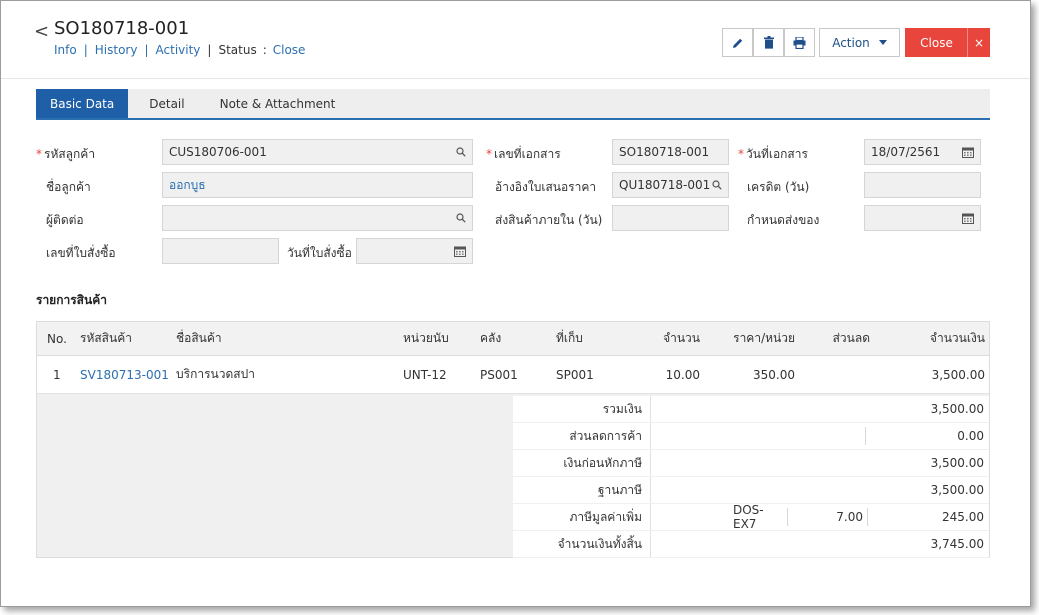 The image size is (1039, 615). Describe the element at coordinates (166, 103) in the screenshot. I see `tab-detail: Detail` at that location.